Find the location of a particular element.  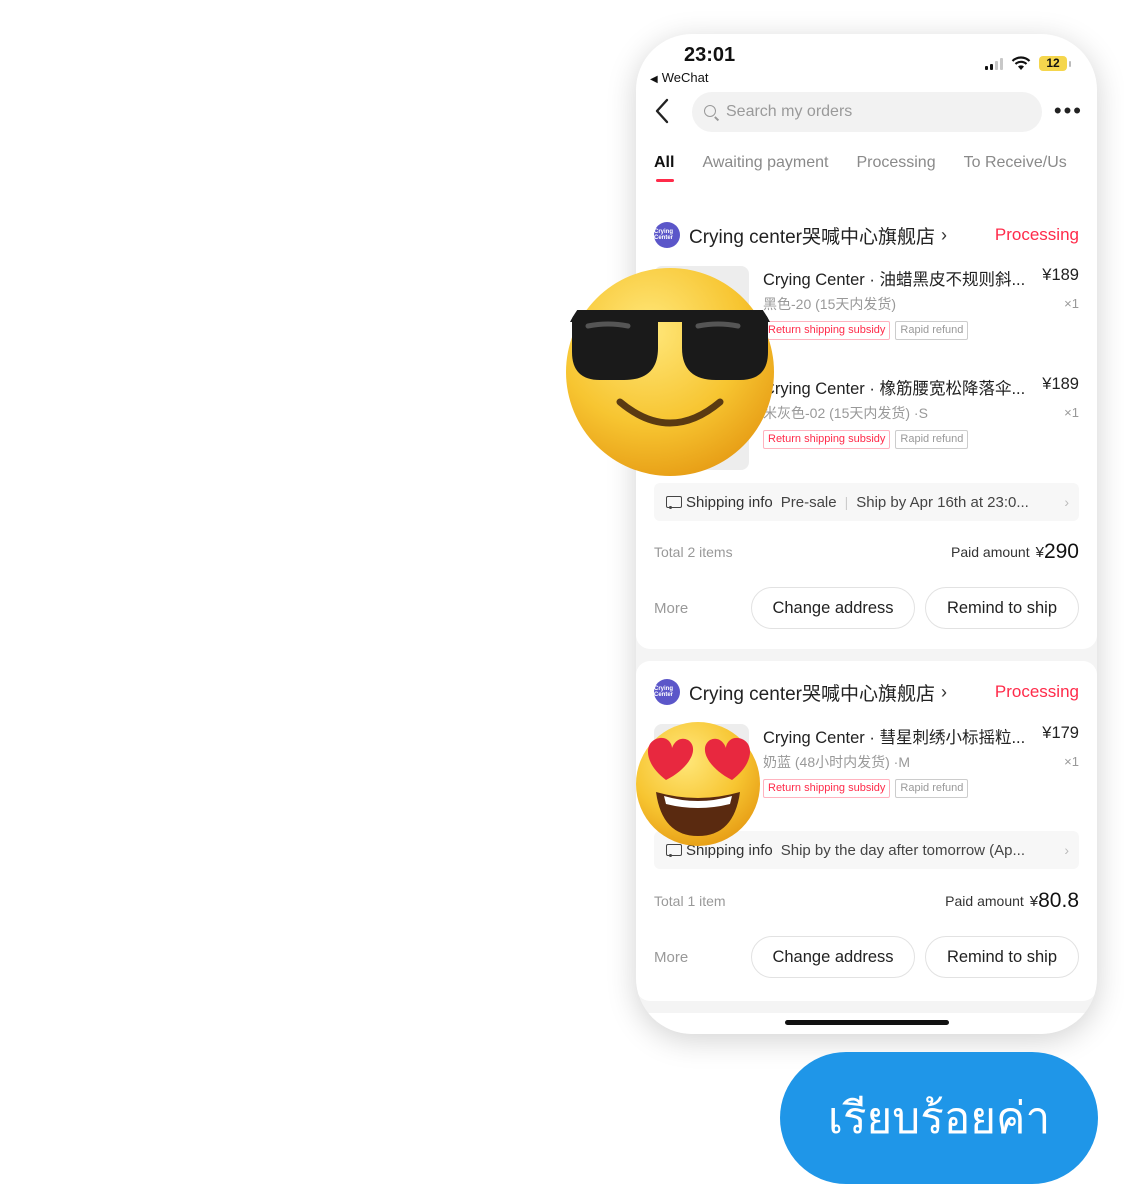

presale-label: Pre-sale is located at coordinates (808, 502).